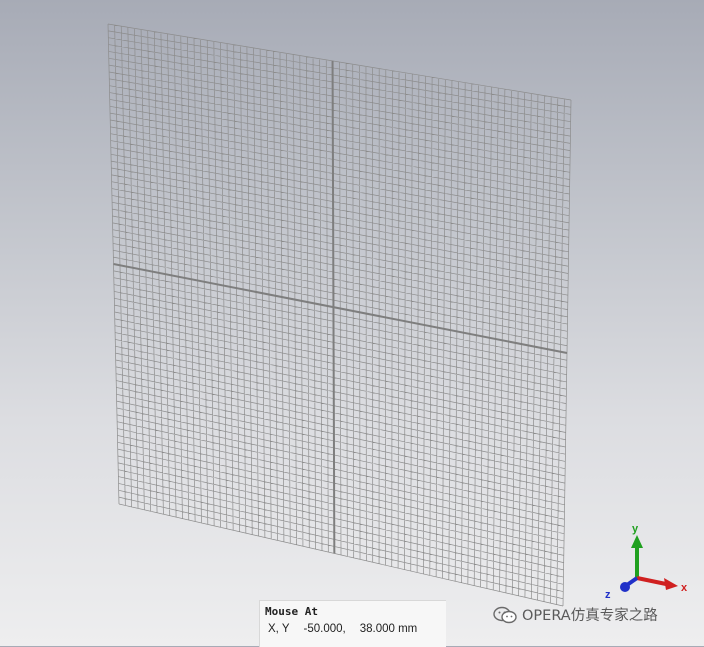  Describe the element at coordinates (646, 562) in the screenshot. I see `axes-triad: y x z` at that location.